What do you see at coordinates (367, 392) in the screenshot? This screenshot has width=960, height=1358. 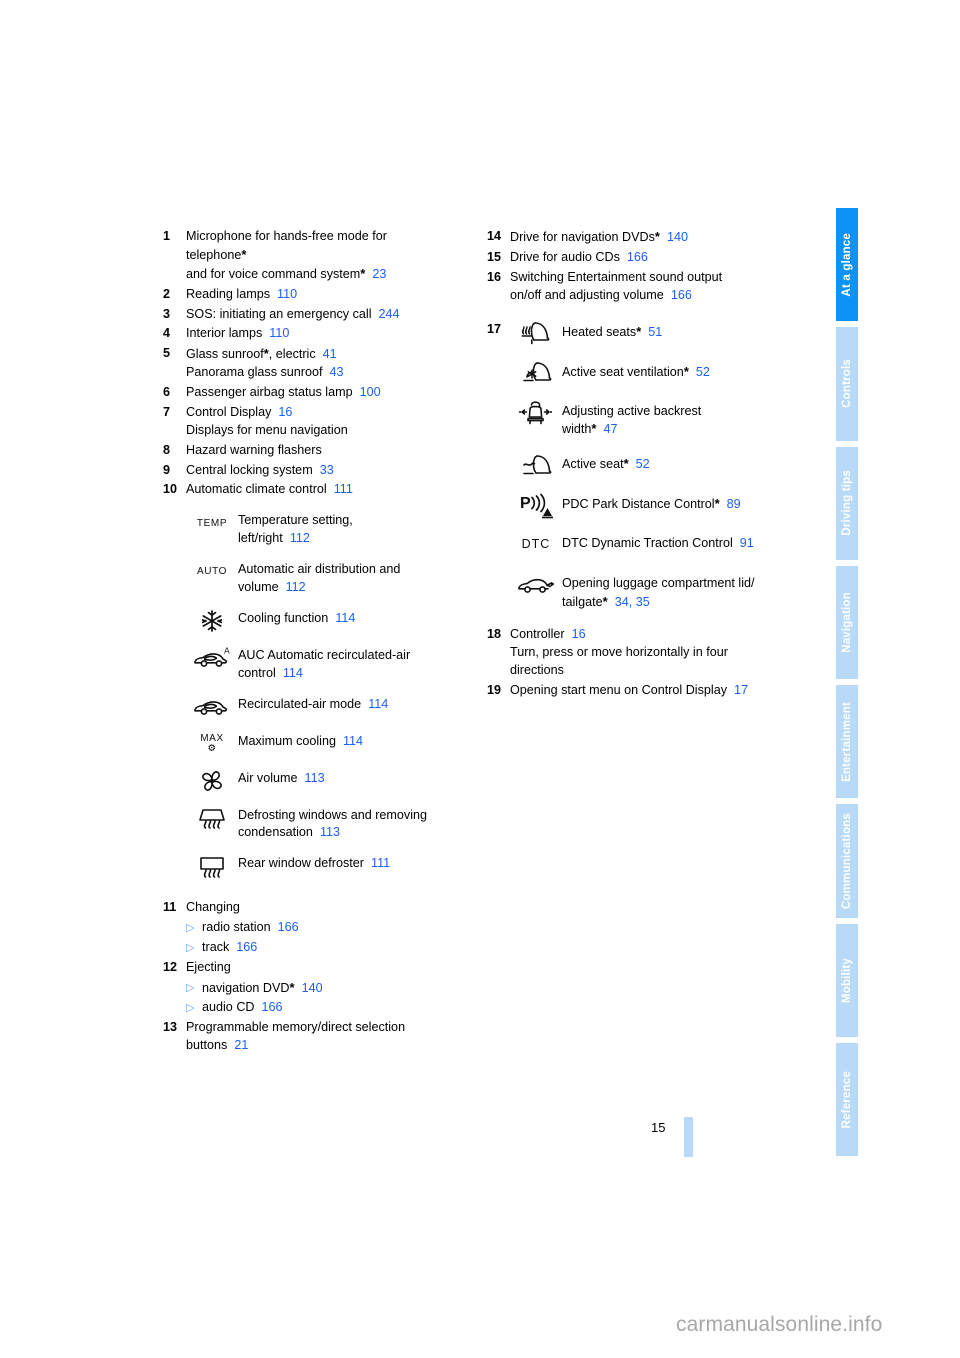 I see `page-reference: 100` at bounding box center [367, 392].